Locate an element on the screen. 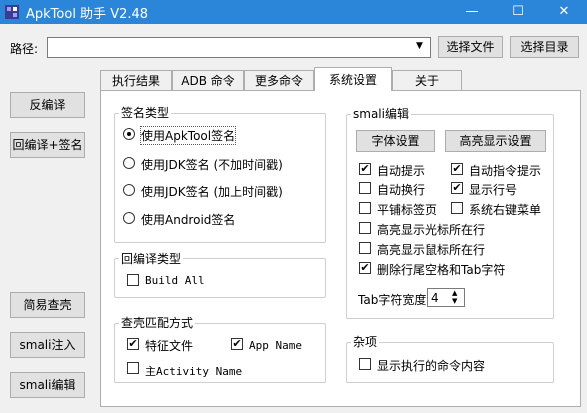  simple-unpack-button: 简易查壳 is located at coordinates (47, 305).